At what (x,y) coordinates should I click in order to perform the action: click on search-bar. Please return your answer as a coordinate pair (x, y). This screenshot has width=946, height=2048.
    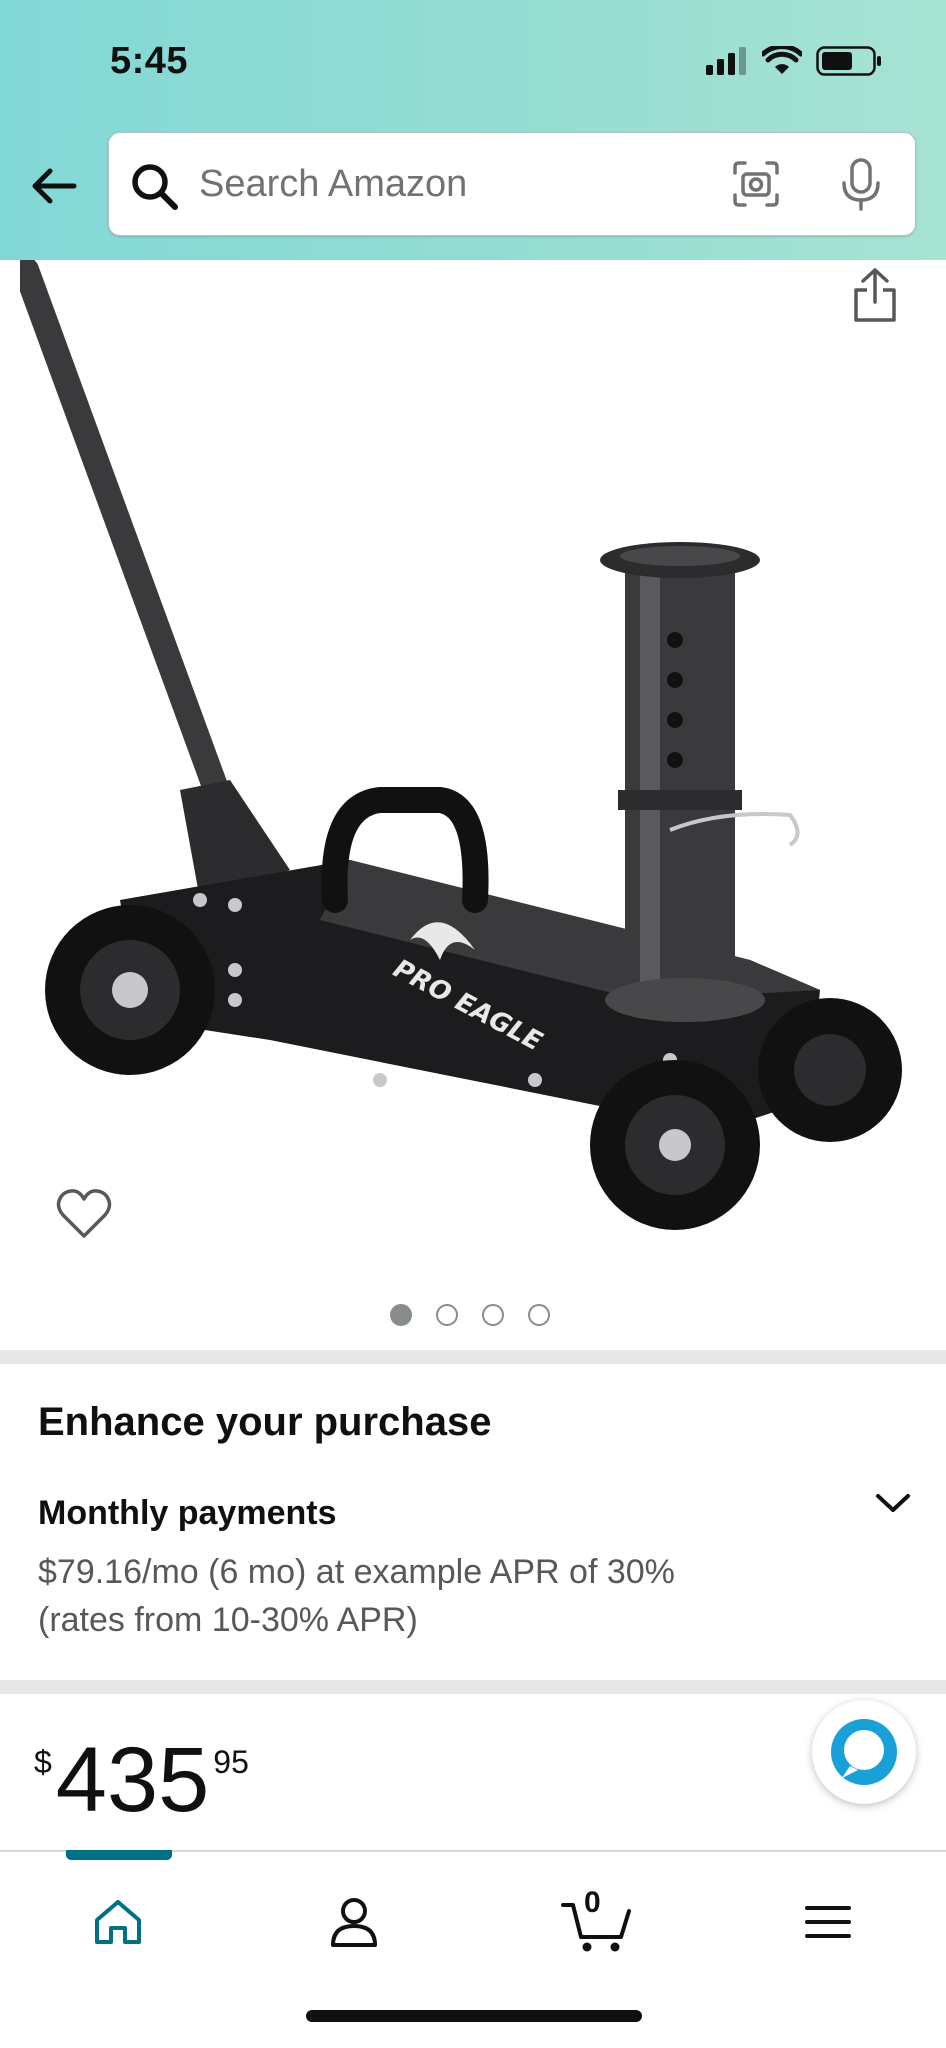
    Looking at the image, I should click on (512, 184).